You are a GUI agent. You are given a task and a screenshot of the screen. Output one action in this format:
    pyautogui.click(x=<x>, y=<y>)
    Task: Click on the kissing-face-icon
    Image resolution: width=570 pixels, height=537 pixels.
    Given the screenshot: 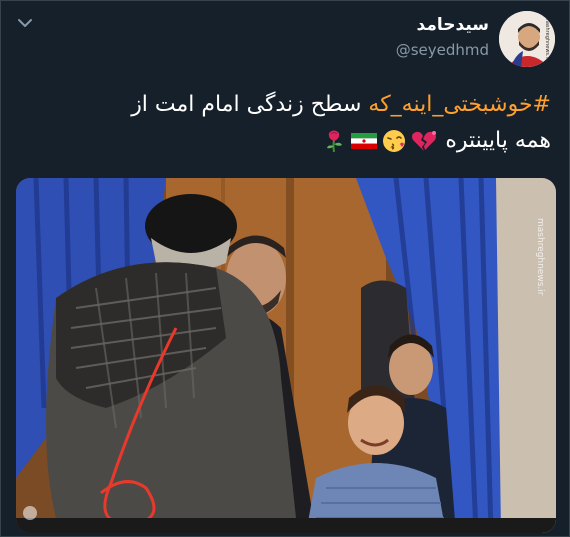 What is the action you would take?
    pyautogui.click(x=394, y=141)
    